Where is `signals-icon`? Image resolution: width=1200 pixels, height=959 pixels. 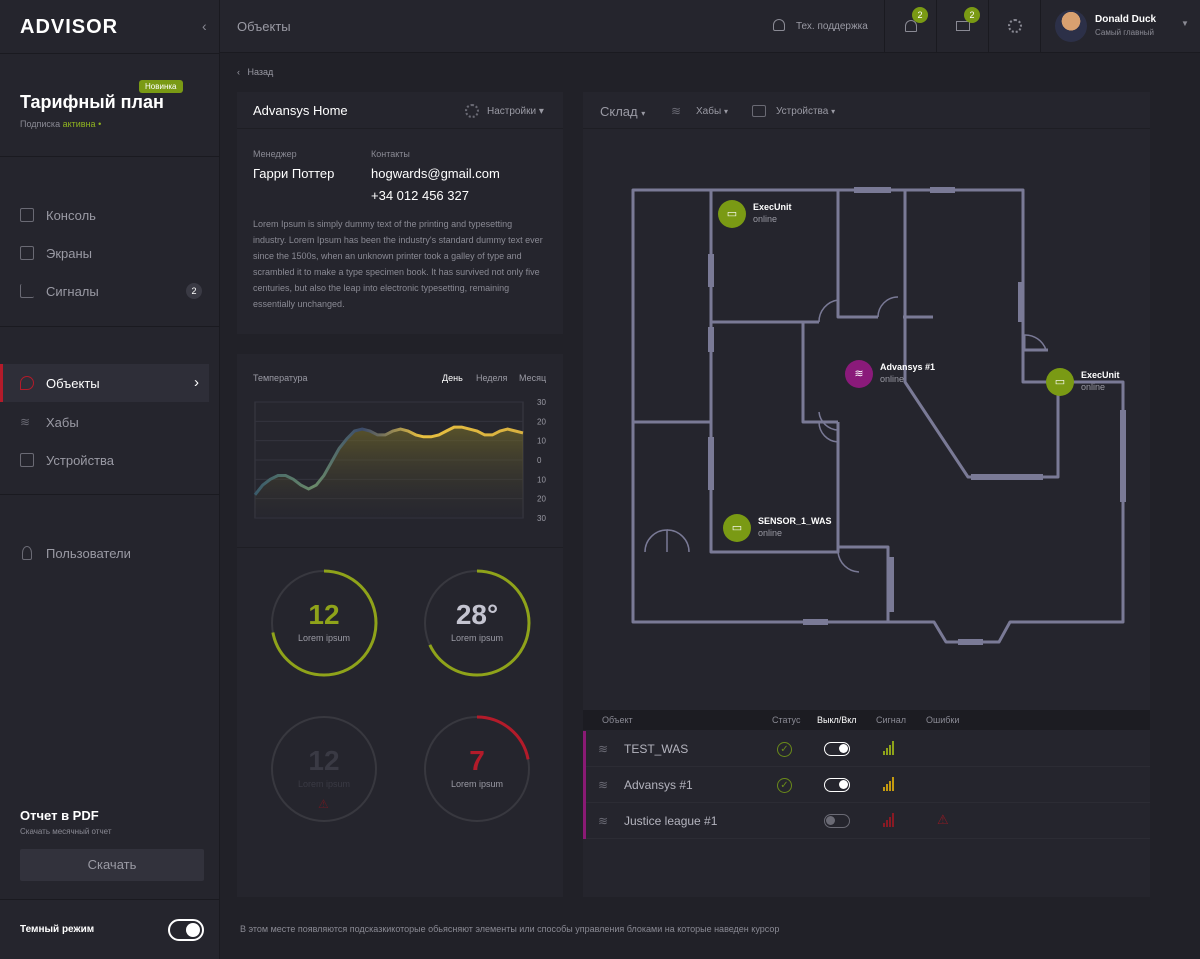 signals-icon is located at coordinates (27, 291).